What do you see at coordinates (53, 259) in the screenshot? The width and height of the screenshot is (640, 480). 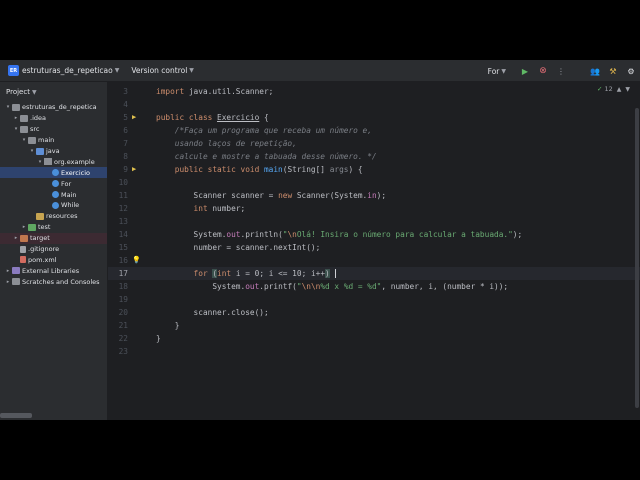 I see `tree-item: pom.xml` at bounding box center [53, 259].